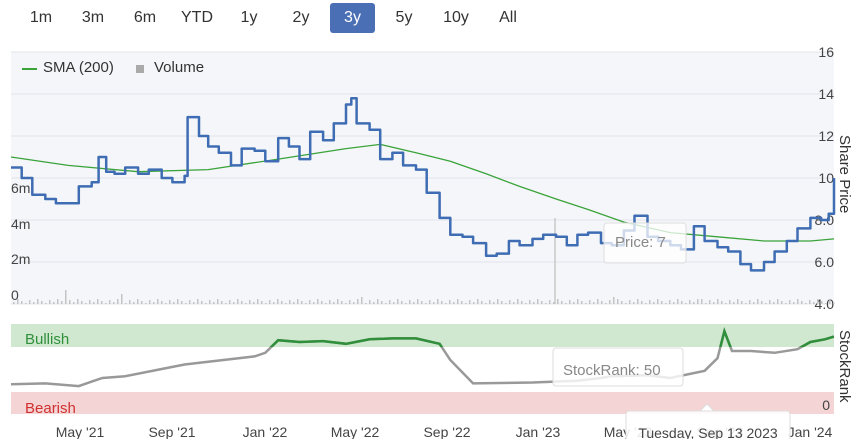 This screenshot has height=439, width=862. Describe the element at coordinates (179, 67) in the screenshot. I see `legend-item-volume: Volume` at that location.